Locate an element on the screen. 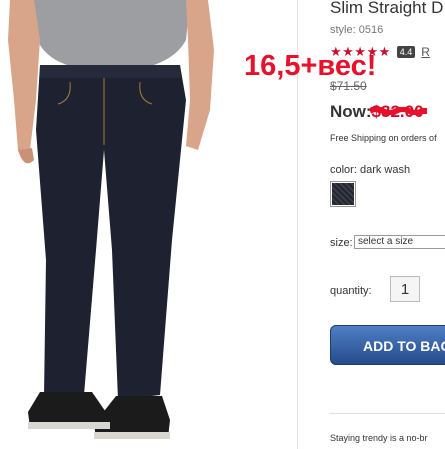 The width and height of the screenshot is (445, 449). sale-price-row: Now:$32.00 is located at coordinates (378, 112).